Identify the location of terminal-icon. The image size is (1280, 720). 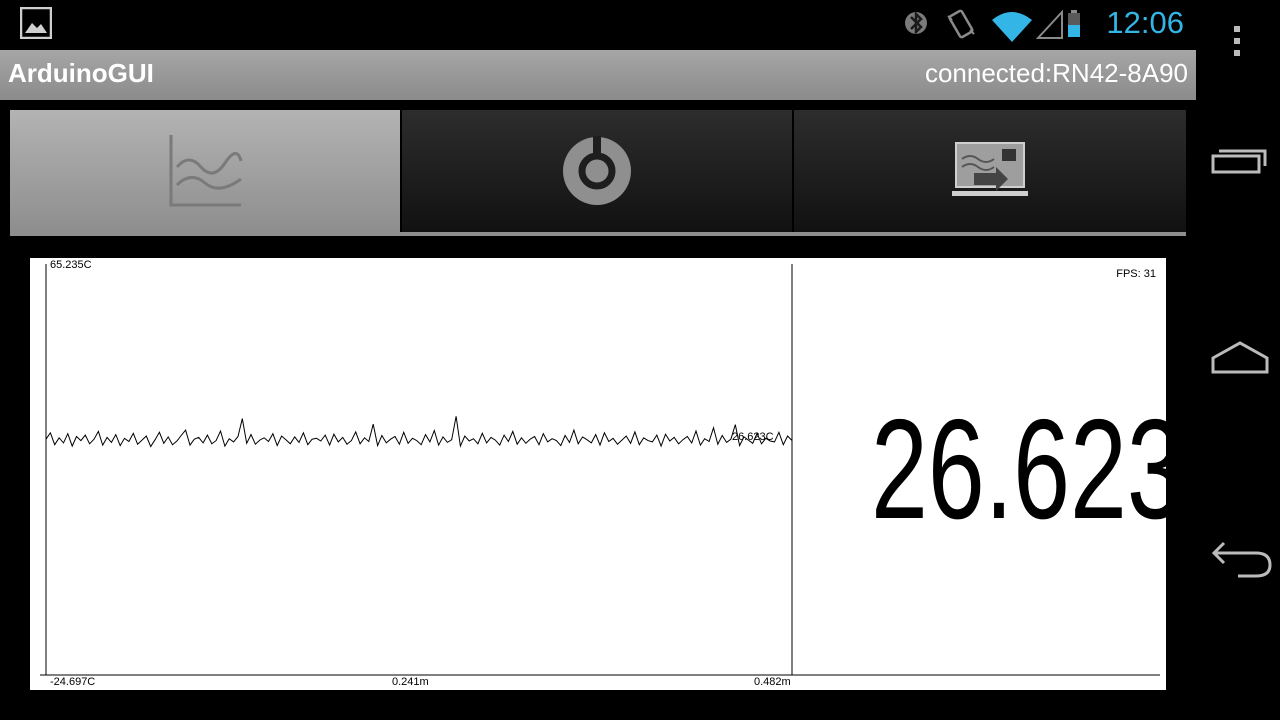
(990, 169).